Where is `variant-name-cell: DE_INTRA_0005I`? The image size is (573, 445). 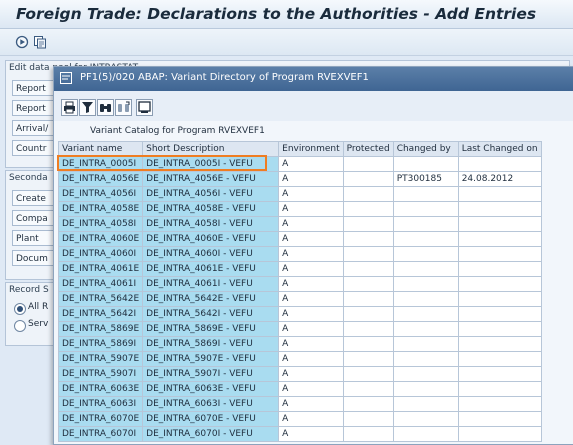
variant-name-cell: DE_INTRA_0005I is located at coordinates (100, 164).